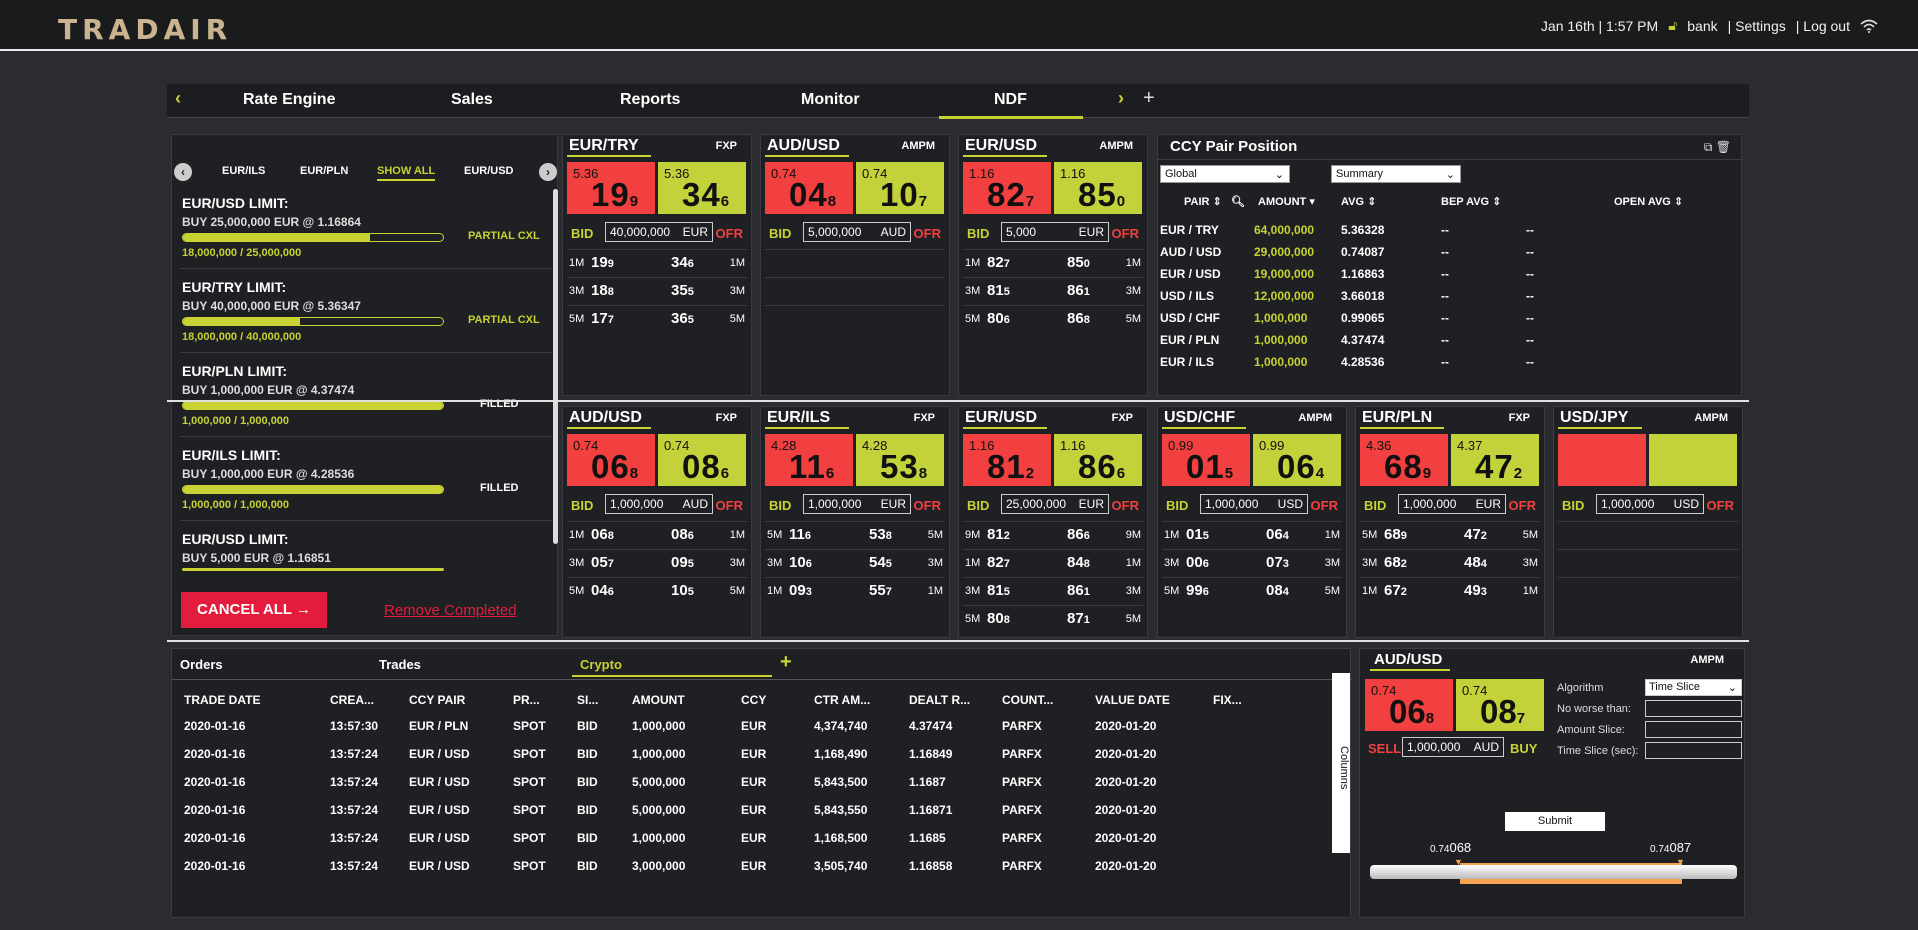  Describe the element at coordinates (1098, 188) in the screenshot. I see `ask-price-box: 1.16 850` at that location.